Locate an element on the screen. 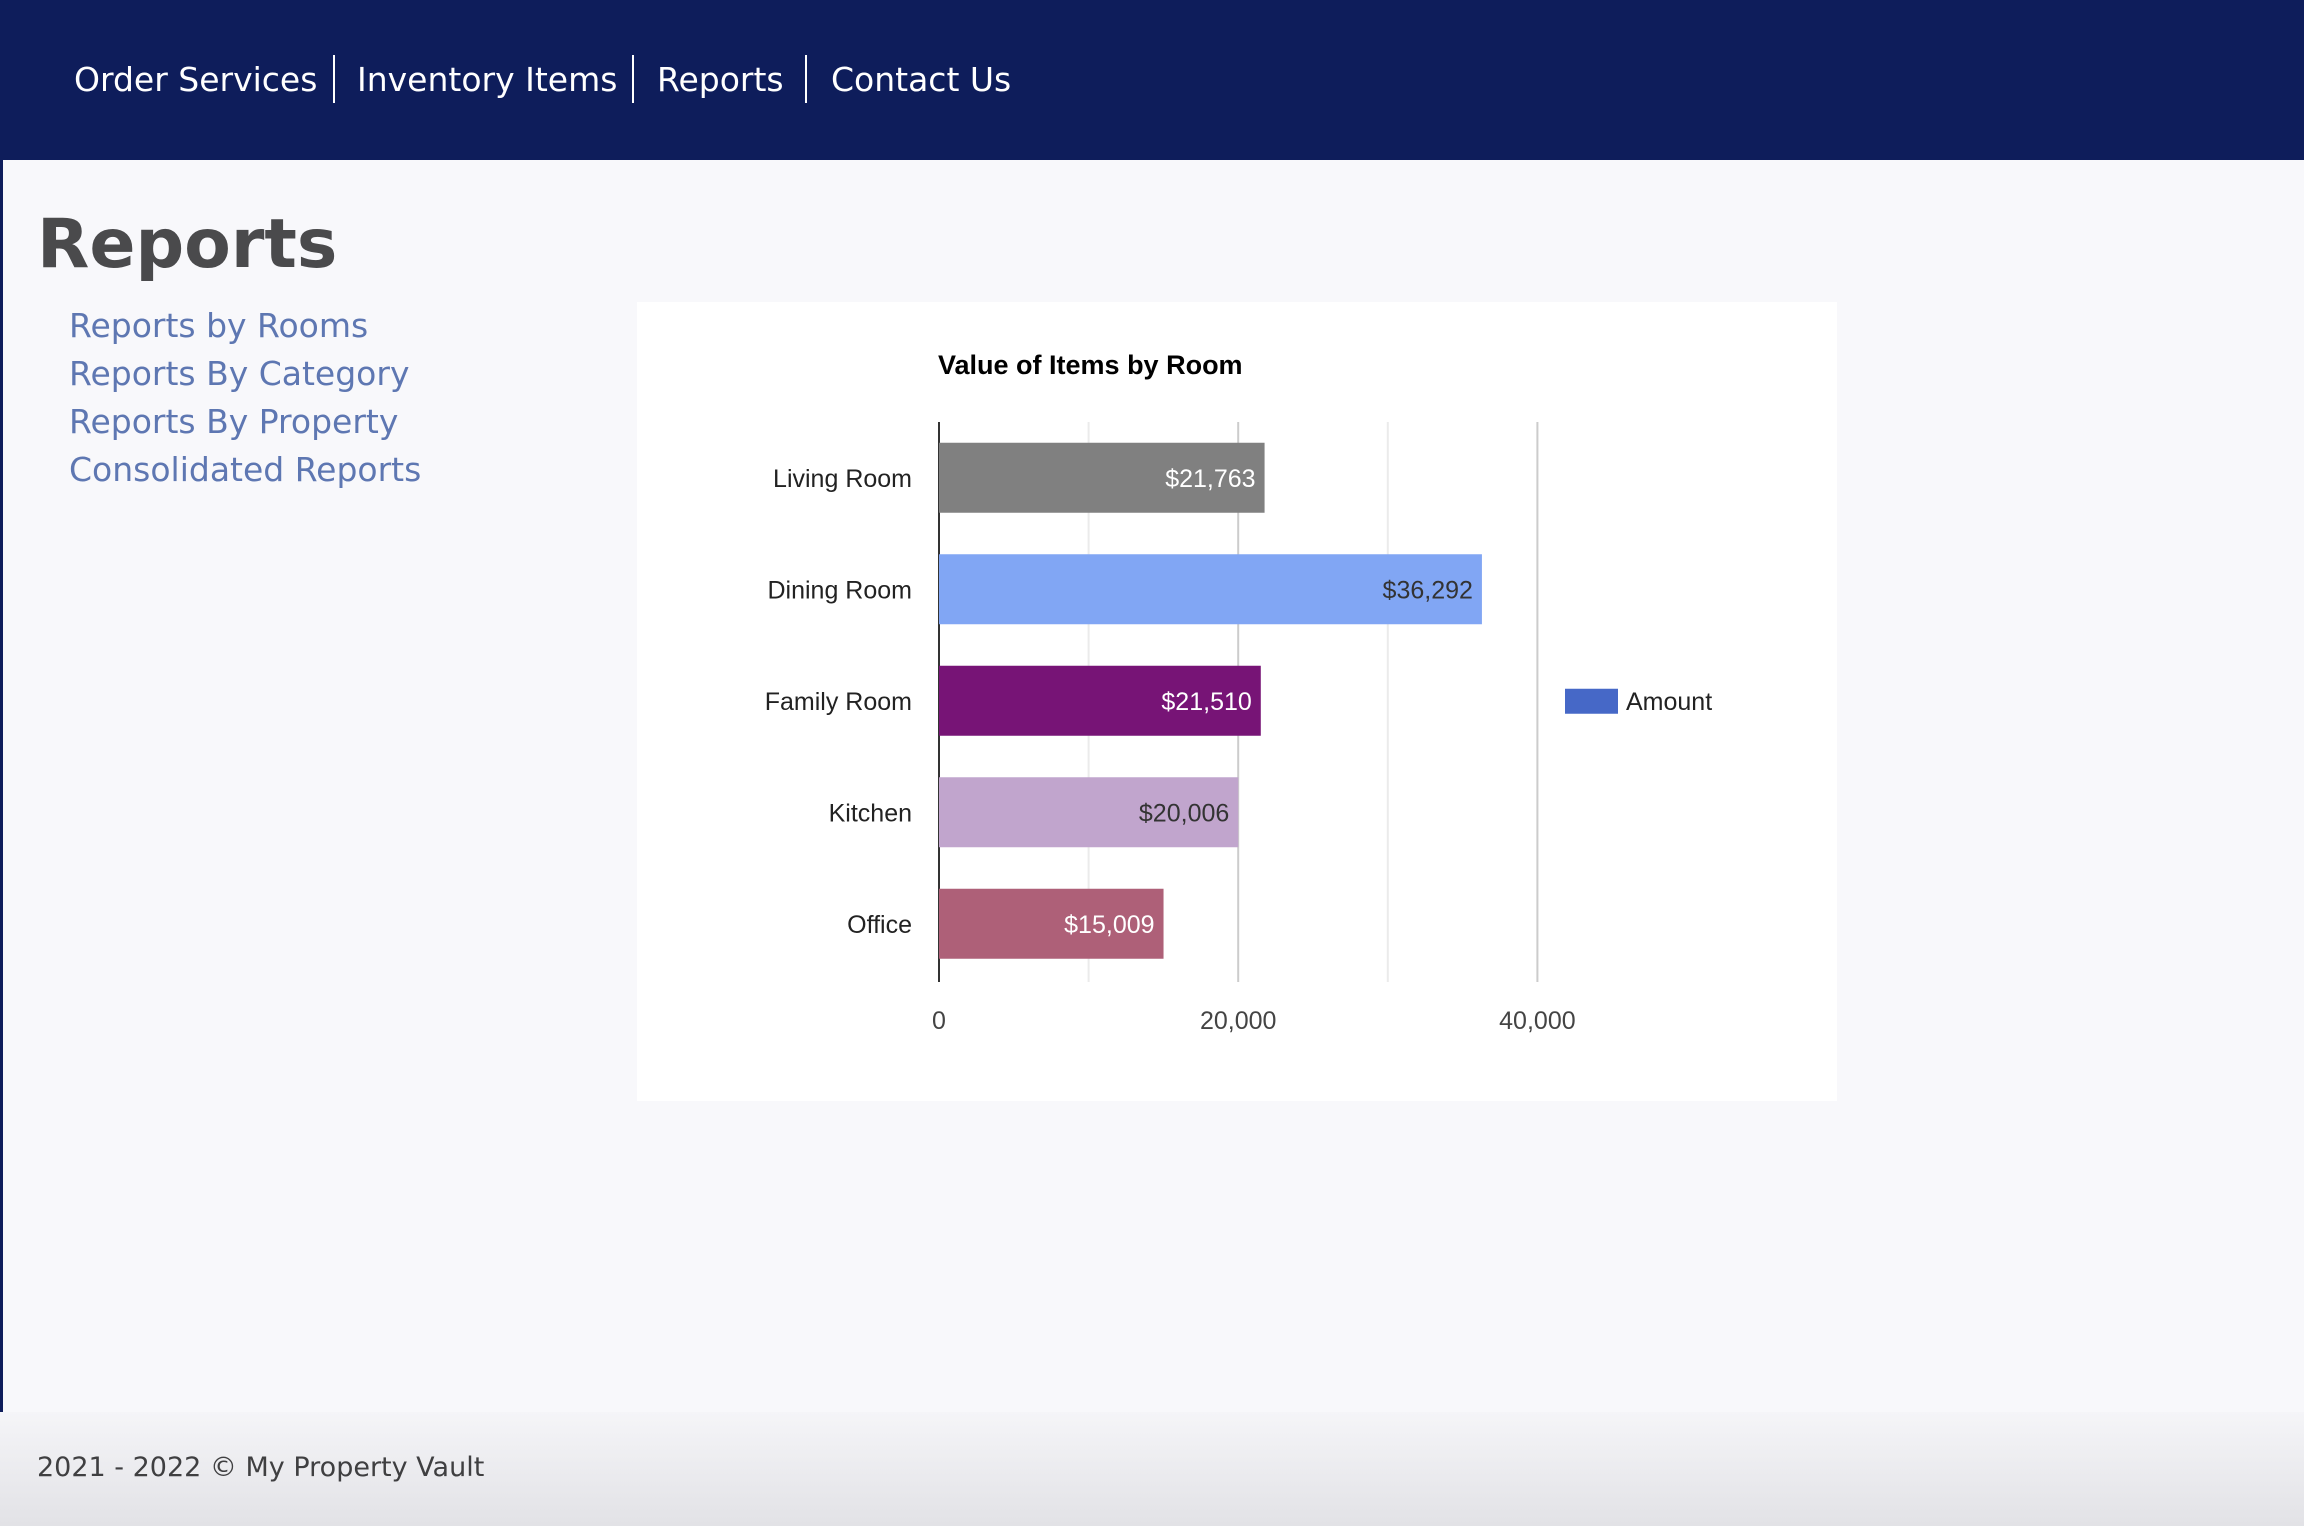 The height and width of the screenshot is (1526, 2304). category-label: Kitchen is located at coordinates (870, 813).